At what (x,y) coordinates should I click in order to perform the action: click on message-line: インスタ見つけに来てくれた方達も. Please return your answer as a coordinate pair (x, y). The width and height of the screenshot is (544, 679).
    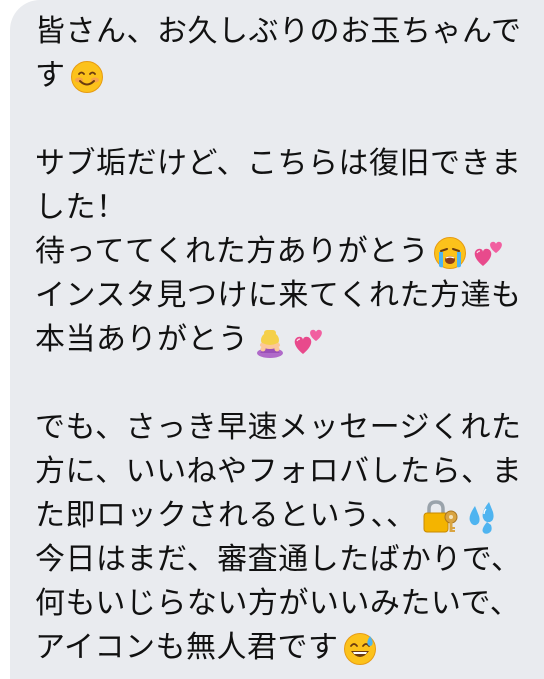
    Looking at the image, I should click on (289, 296).